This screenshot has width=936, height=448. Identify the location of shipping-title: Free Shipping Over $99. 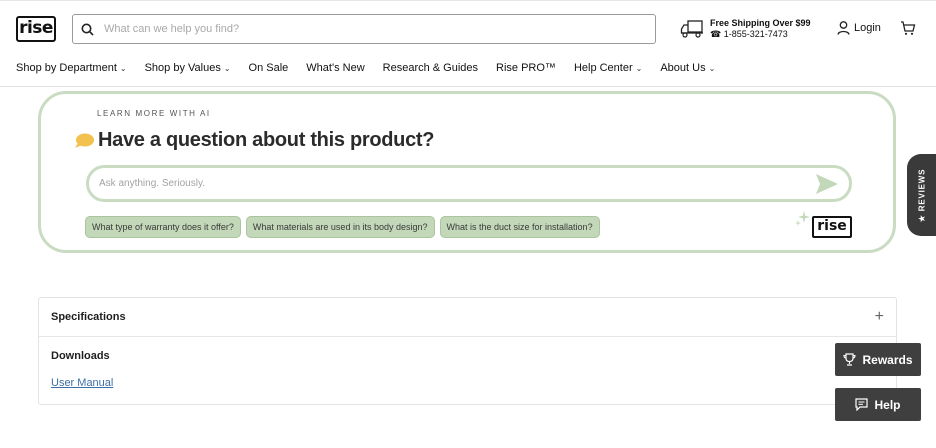
(760, 23).